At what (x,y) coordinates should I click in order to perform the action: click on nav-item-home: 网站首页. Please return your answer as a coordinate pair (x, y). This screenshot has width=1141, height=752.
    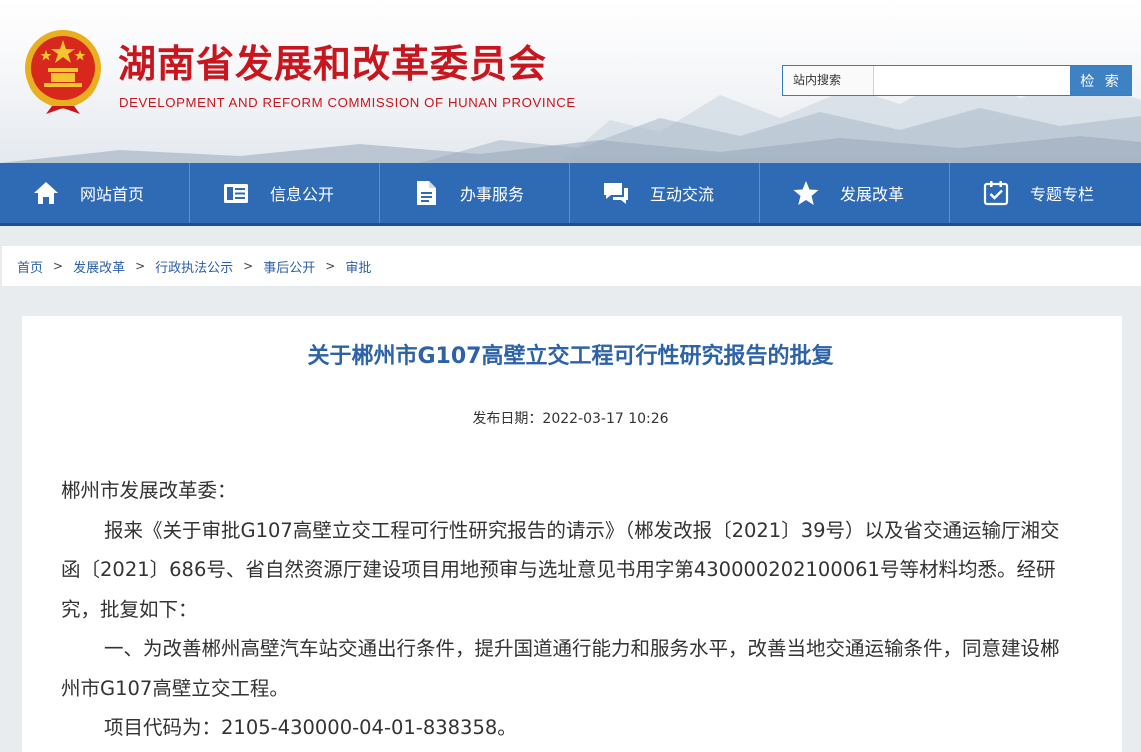
    Looking at the image, I should click on (95, 193).